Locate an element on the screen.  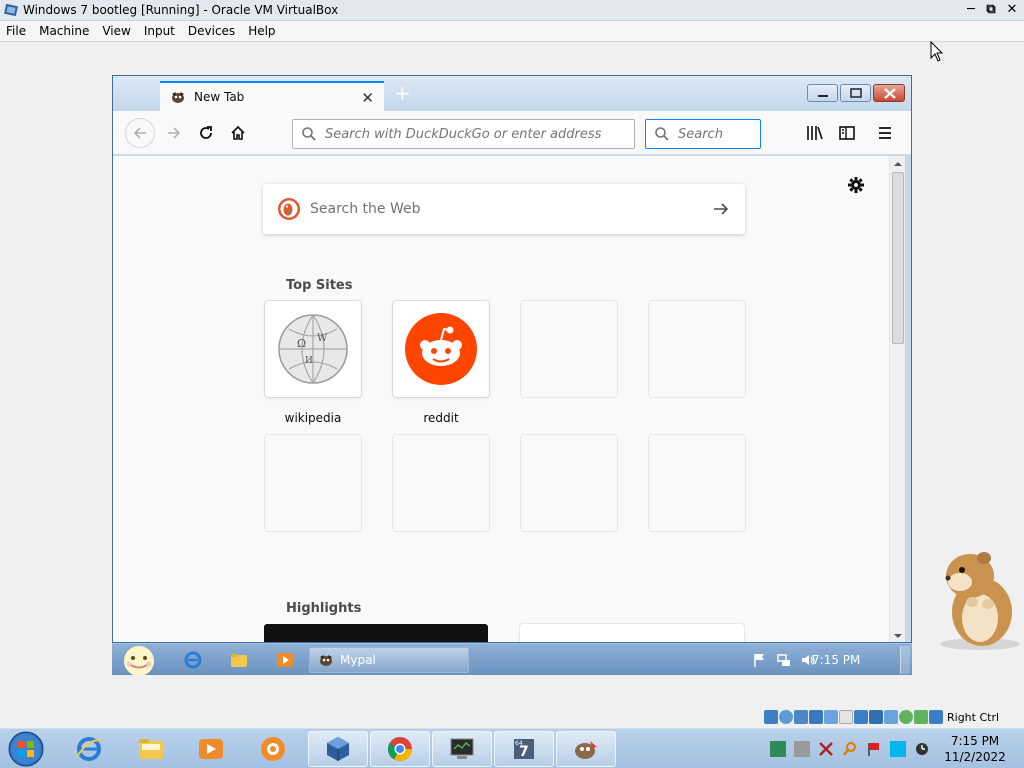
action-center-flag-icon is located at coordinates (760, 660).